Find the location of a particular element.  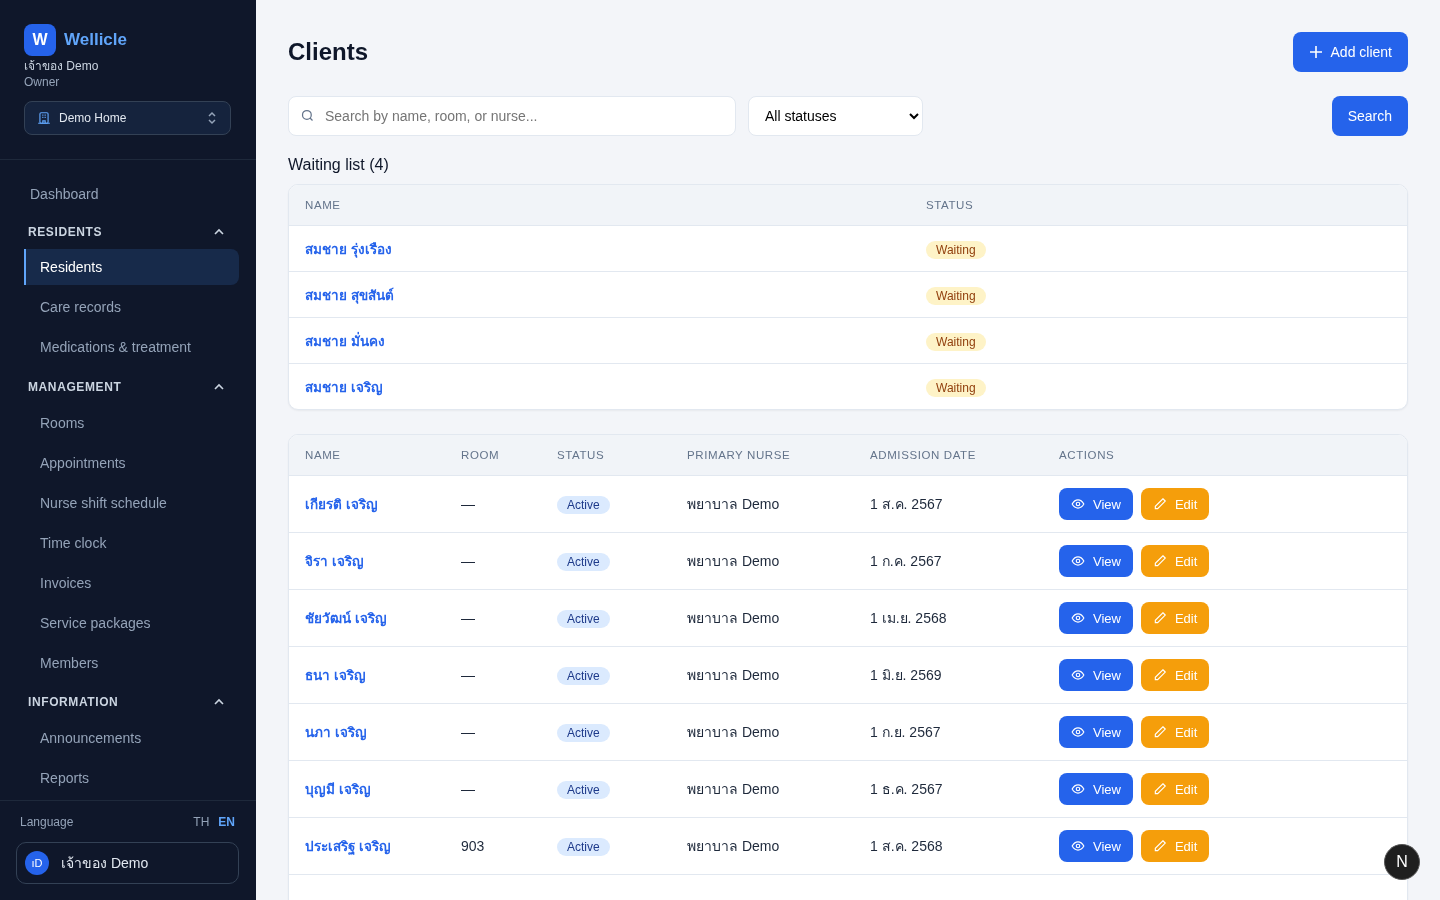

table-cell-text: 1 มิ.ย. 2569 is located at coordinates (906, 675).